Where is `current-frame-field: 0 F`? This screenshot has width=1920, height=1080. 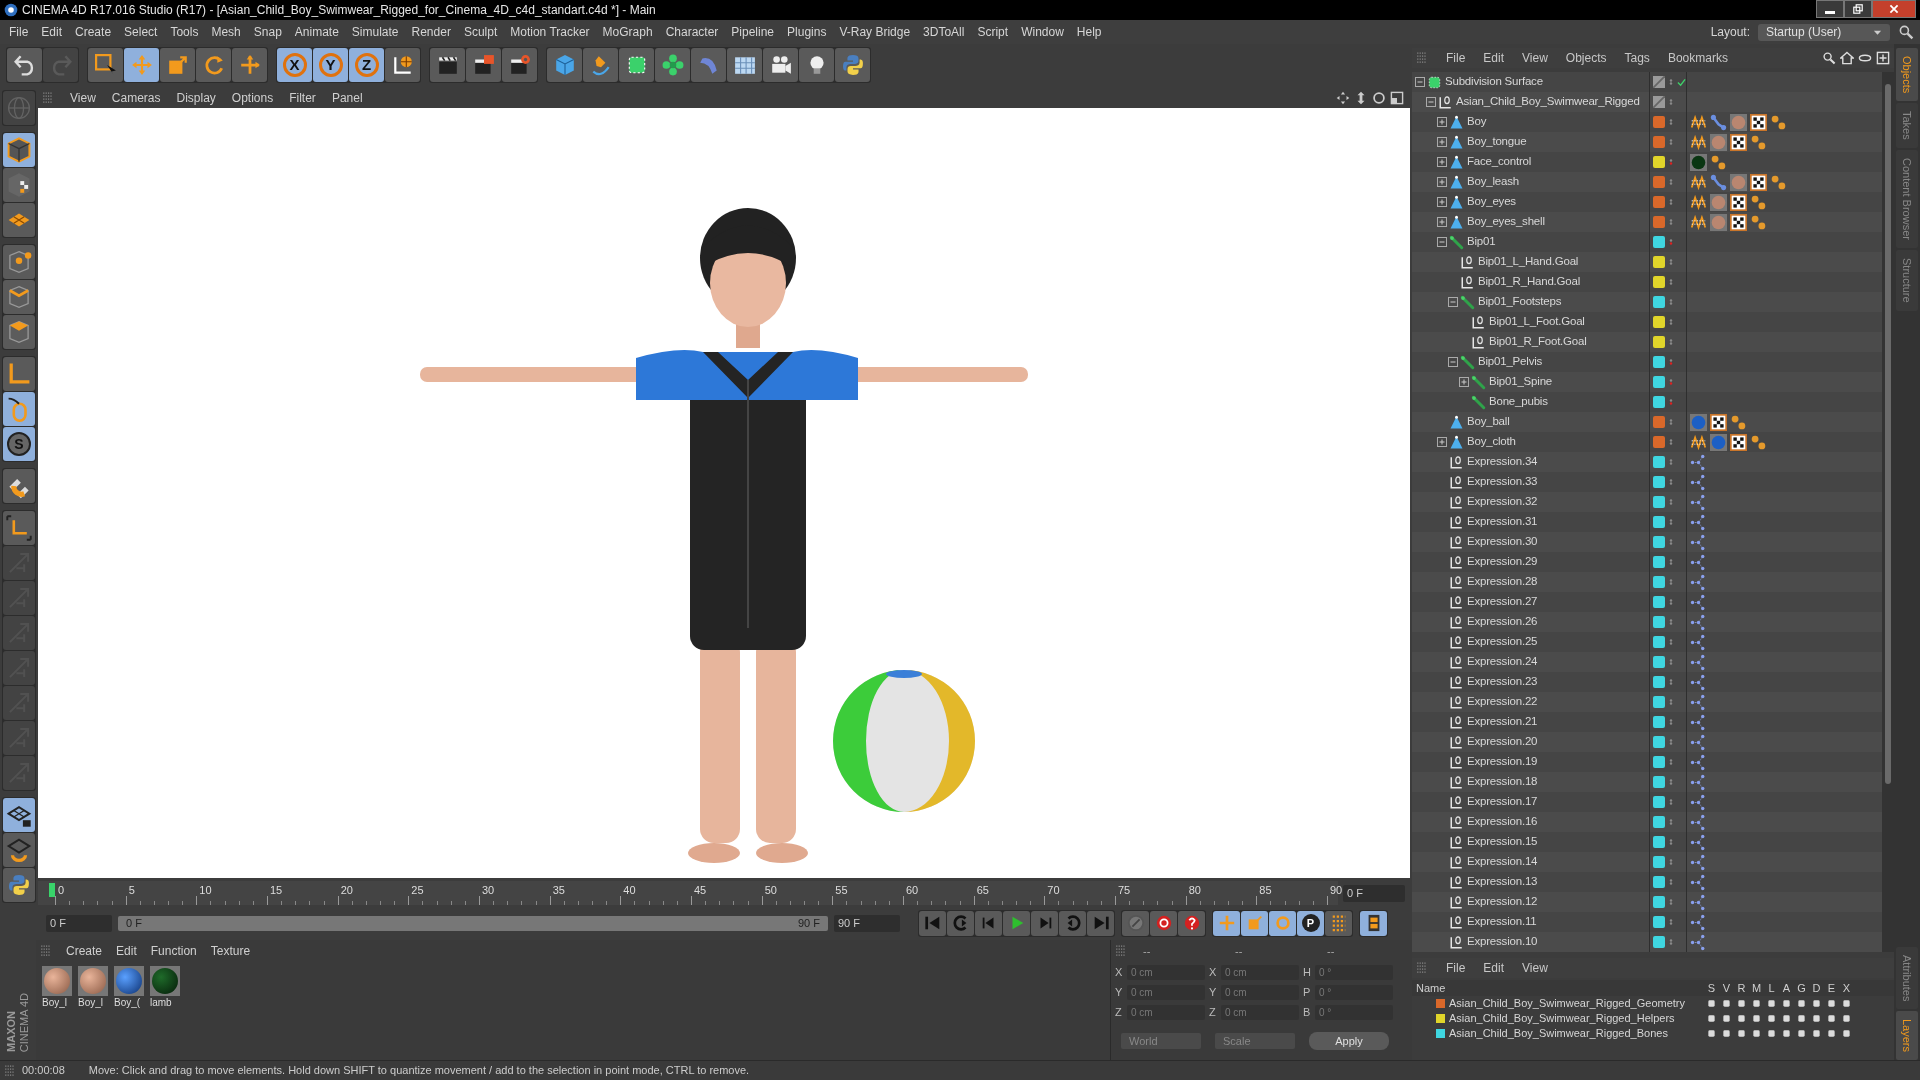
current-frame-field: 0 F is located at coordinates (1374, 893).